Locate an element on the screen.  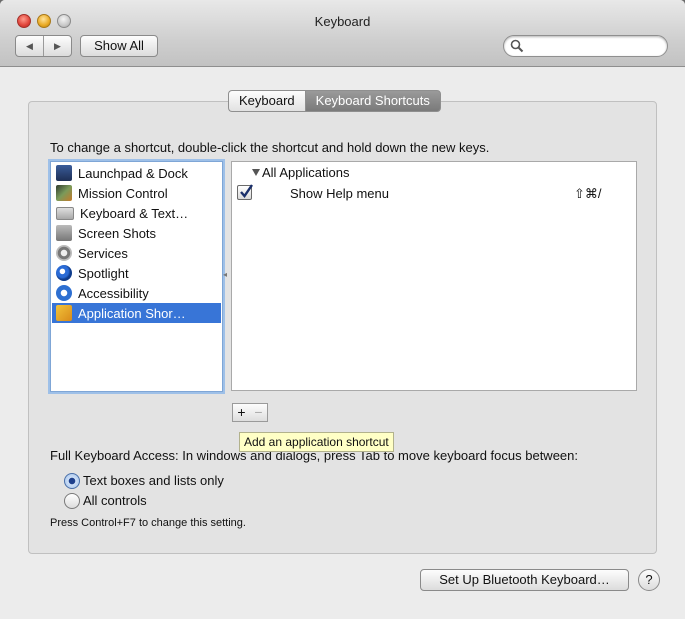
category-screen-shots: Screen Shots is located at coordinates (136, 233).